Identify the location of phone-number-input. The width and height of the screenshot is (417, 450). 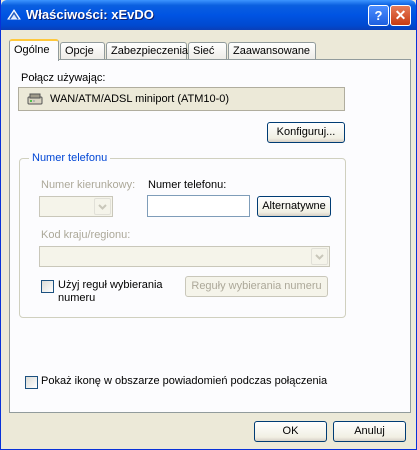
(198, 206).